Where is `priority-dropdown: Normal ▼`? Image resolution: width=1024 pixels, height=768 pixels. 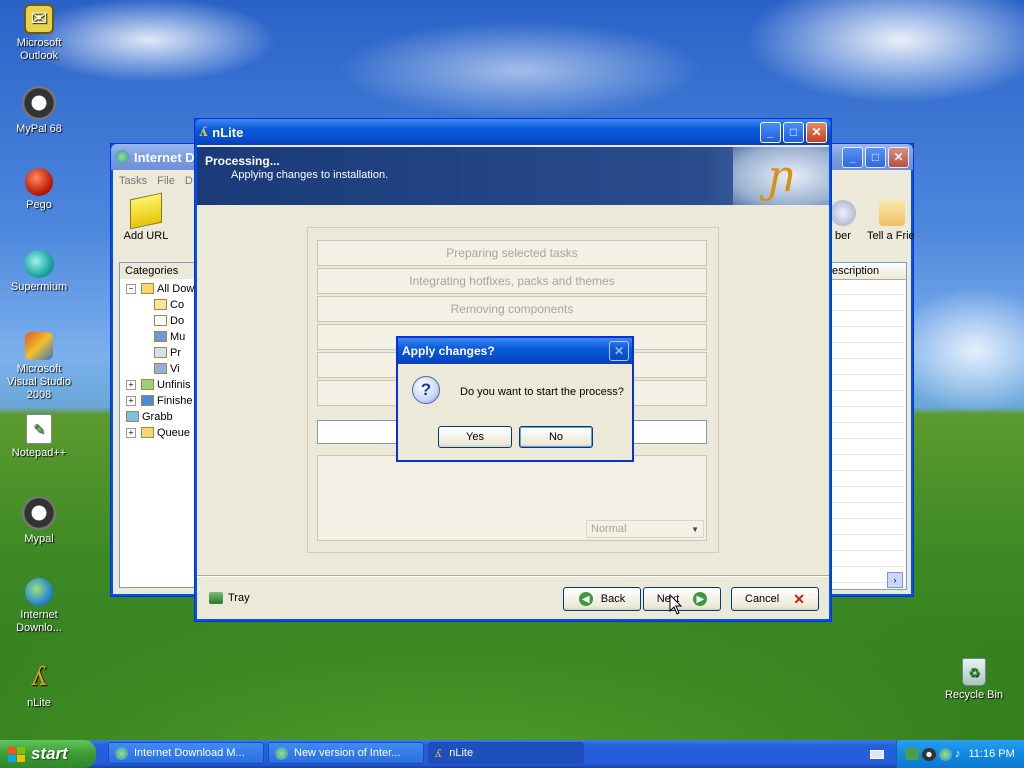
priority-dropdown: Normal ▼ is located at coordinates (645, 529).